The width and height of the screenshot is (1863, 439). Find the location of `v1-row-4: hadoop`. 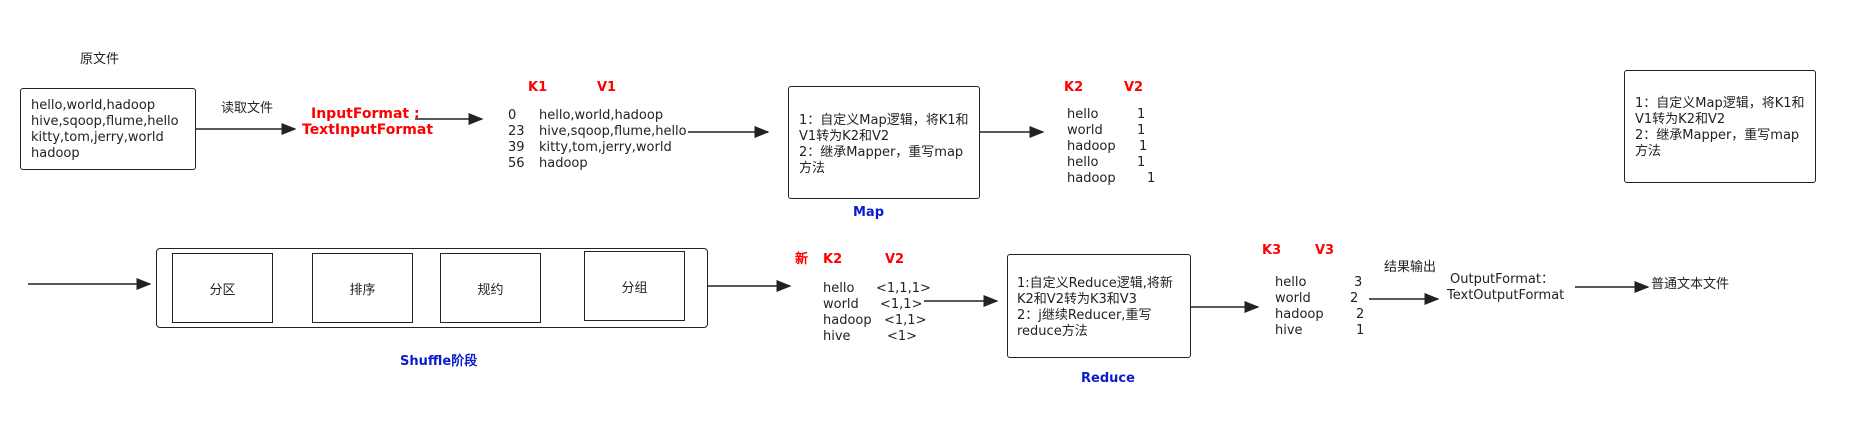

v1-row-4: hadoop is located at coordinates (563, 163).